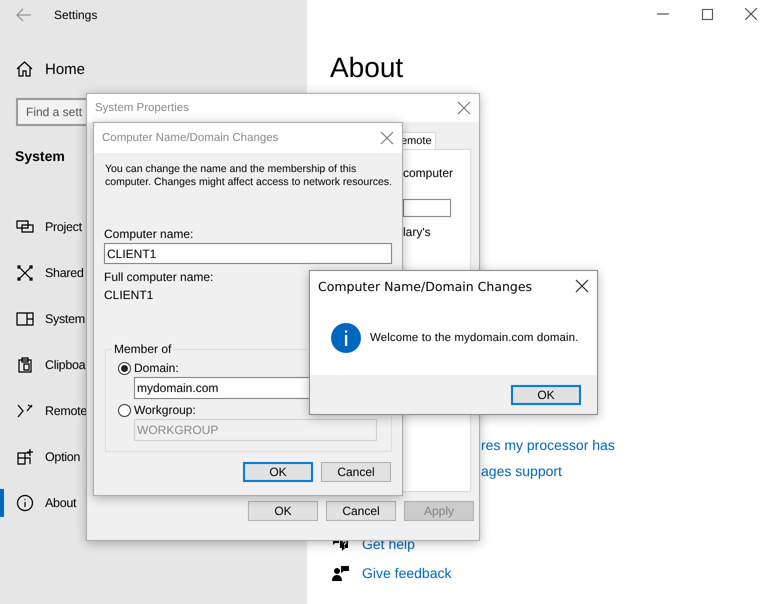 The width and height of the screenshot is (768, 604). I want to click on sidebar-item: Clipboa, so click(65, 365).